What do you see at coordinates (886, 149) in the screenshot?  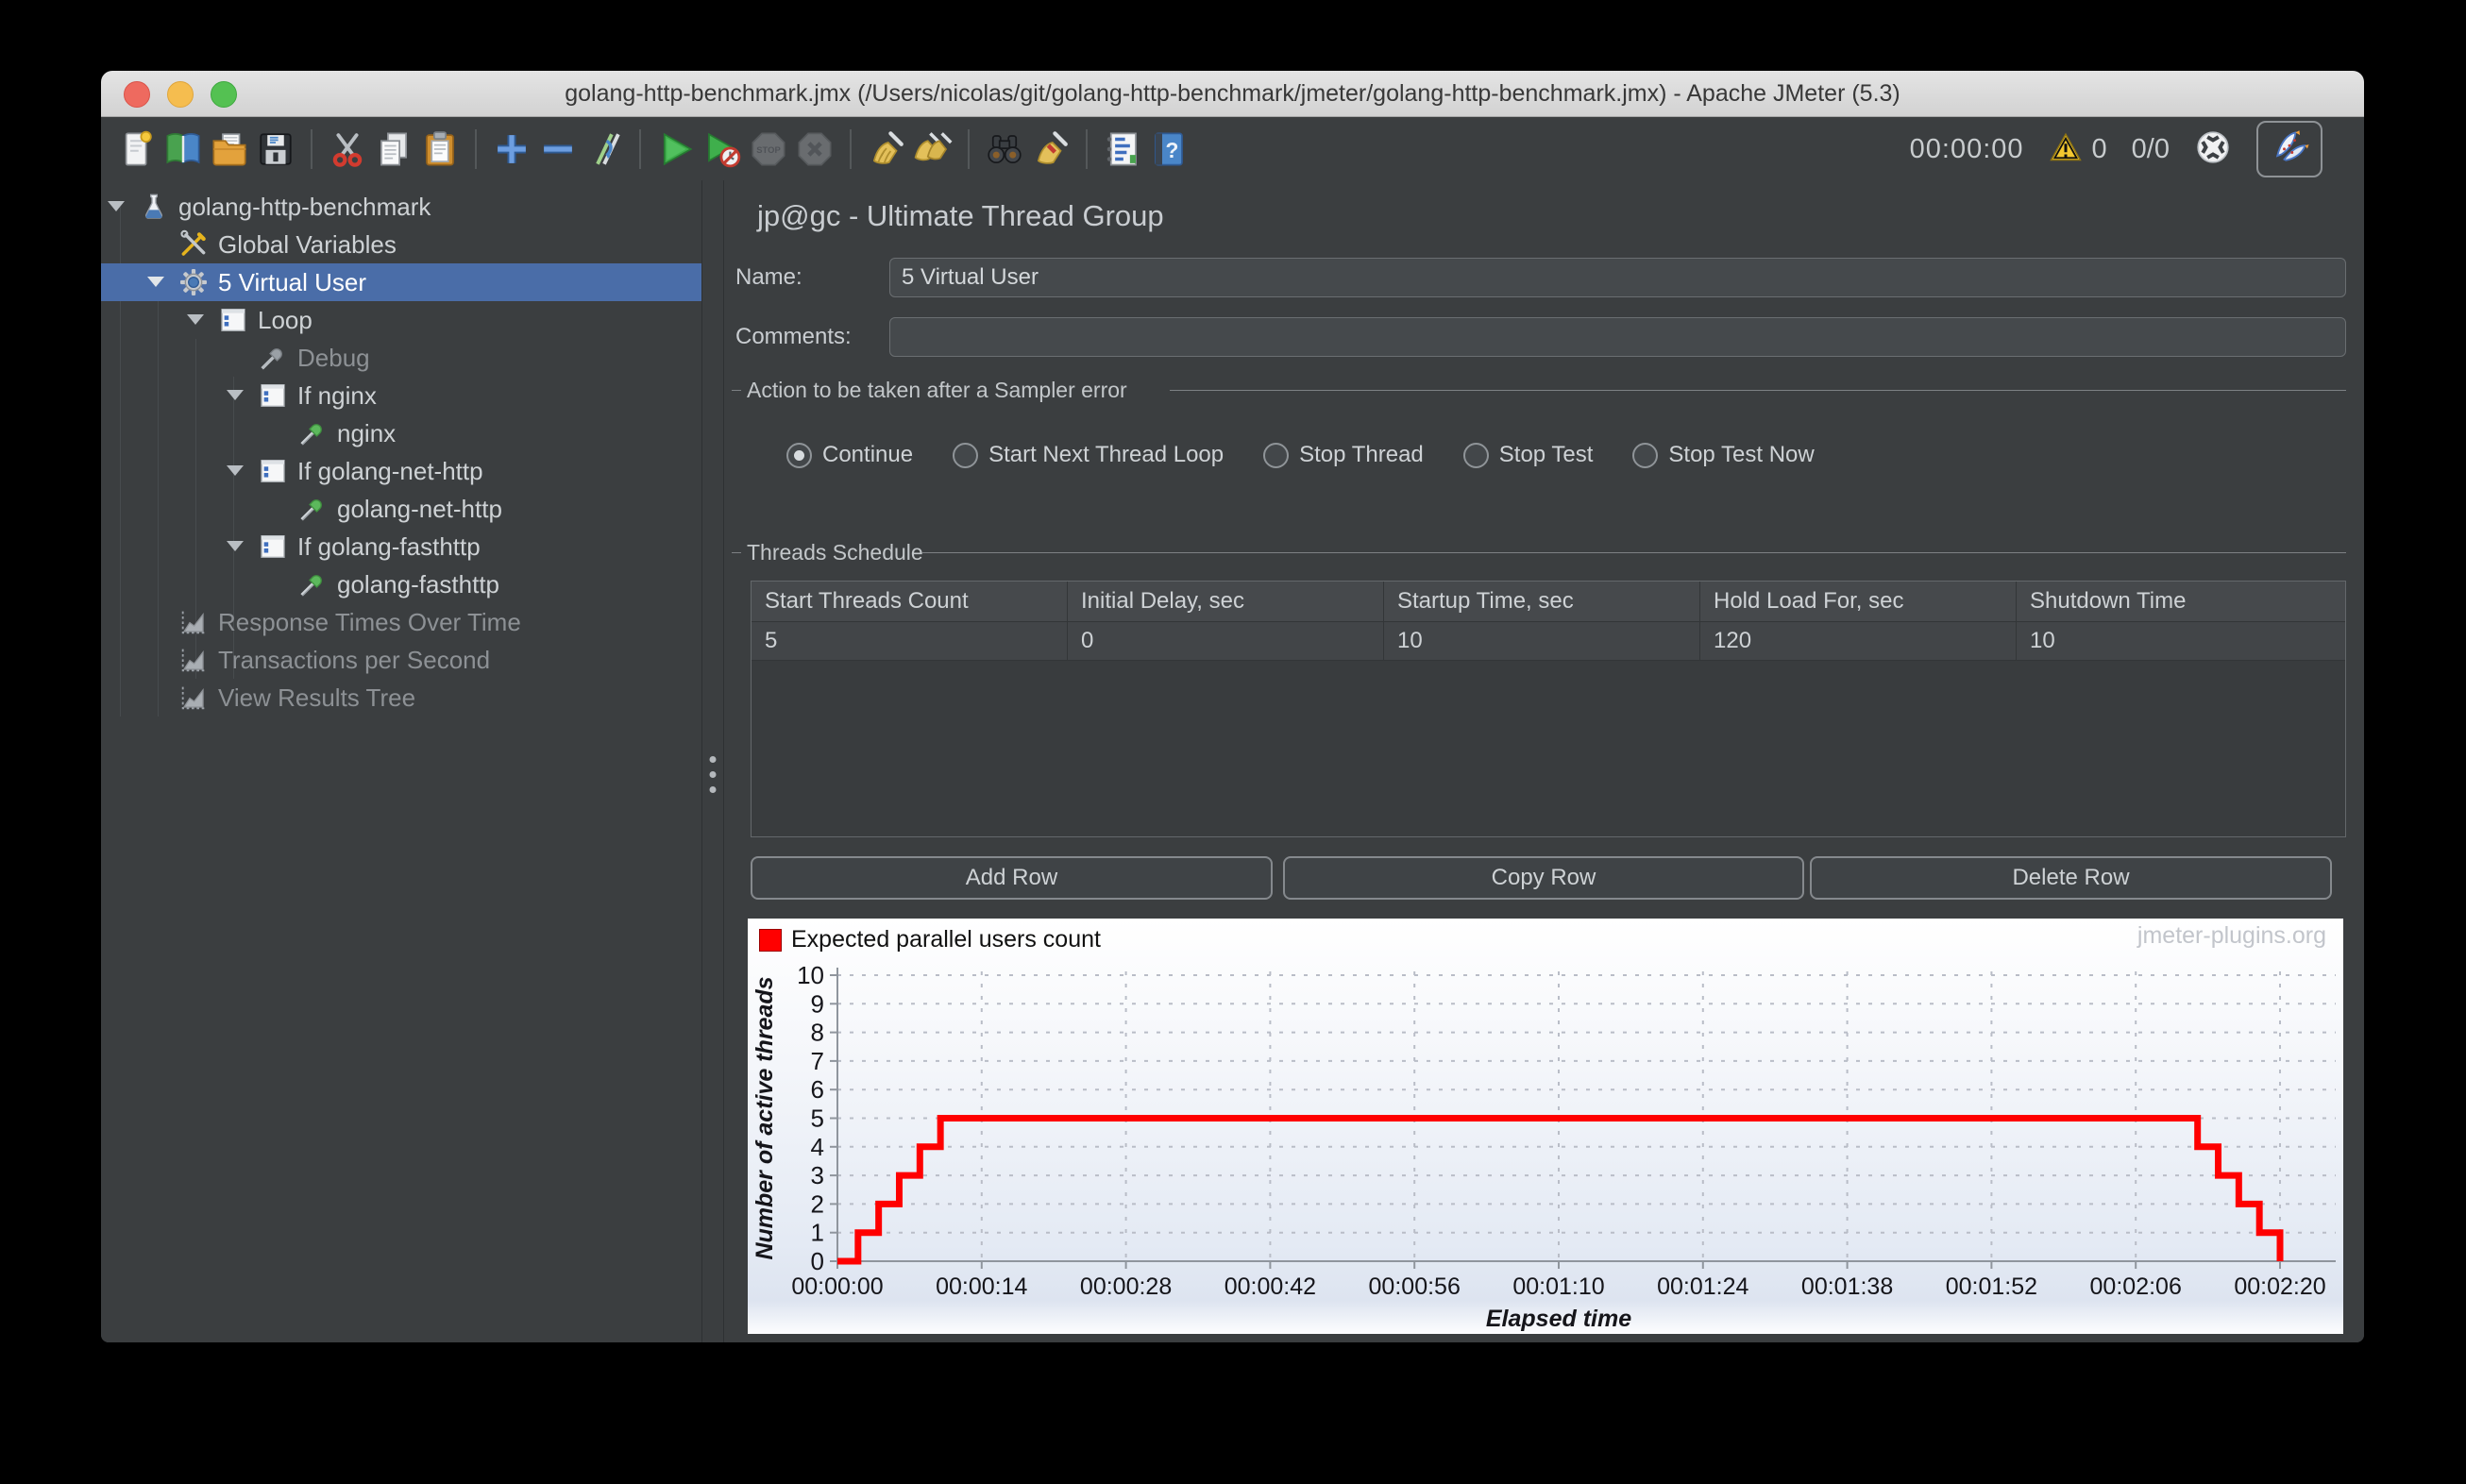 I see `clear-icon` at bounding box center [886, 149].